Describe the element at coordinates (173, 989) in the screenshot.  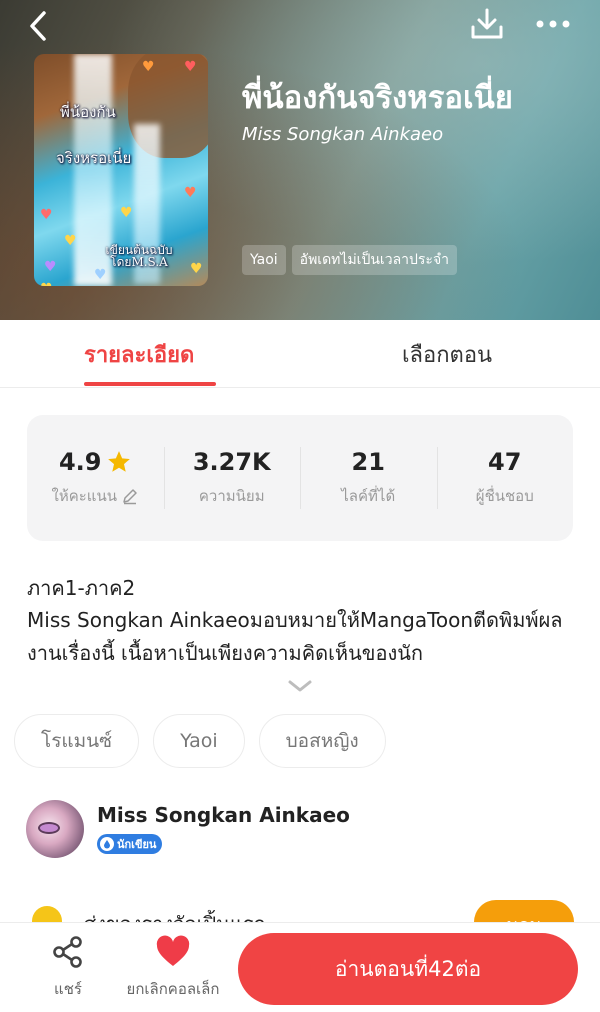
I see `unfollow-label: ยกเลิกคอลเล็ก` at that location.